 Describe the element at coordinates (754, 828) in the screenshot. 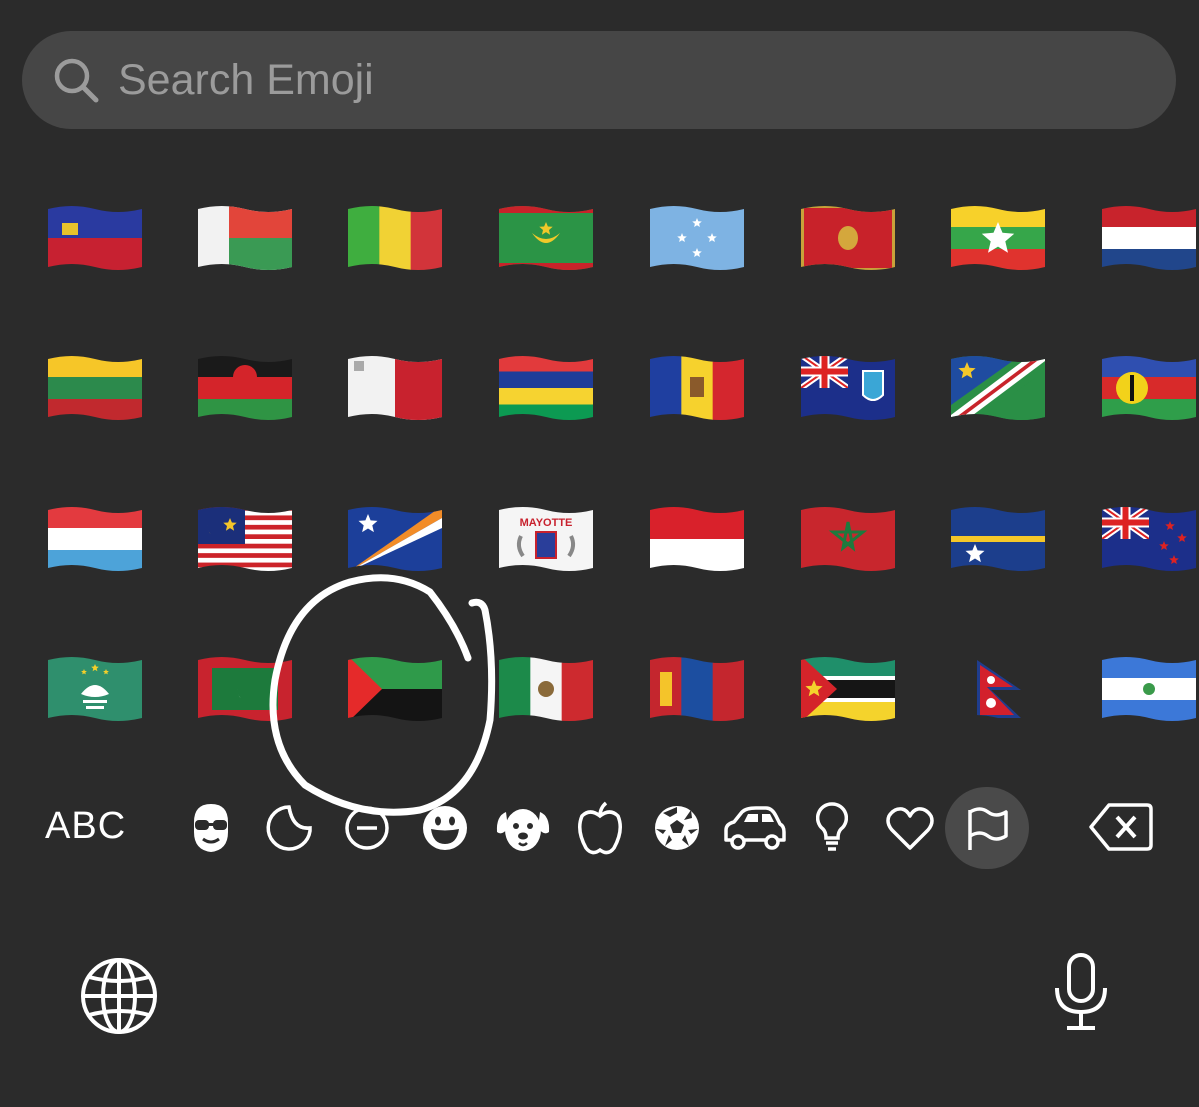

I see `travel-icon` at that location.